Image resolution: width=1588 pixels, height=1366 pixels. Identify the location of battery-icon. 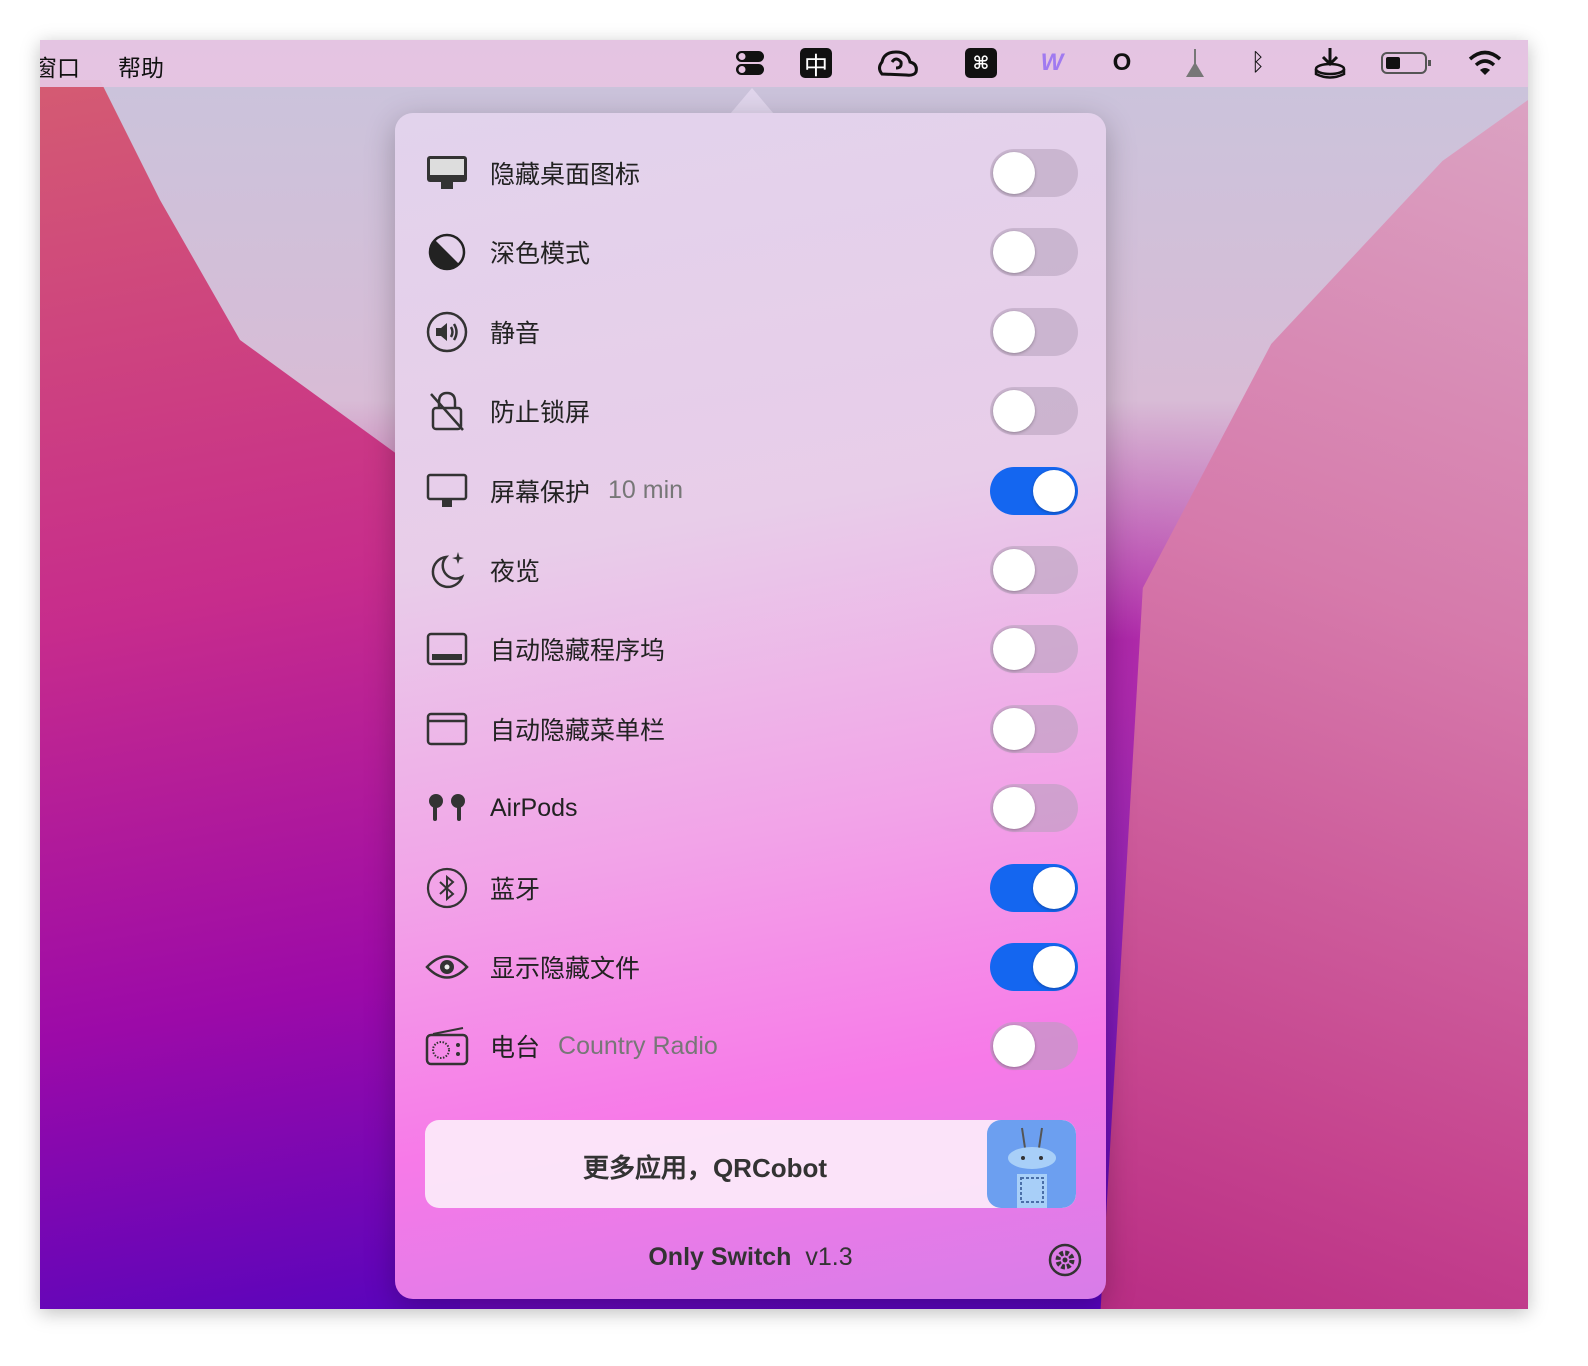
(1406, 63).